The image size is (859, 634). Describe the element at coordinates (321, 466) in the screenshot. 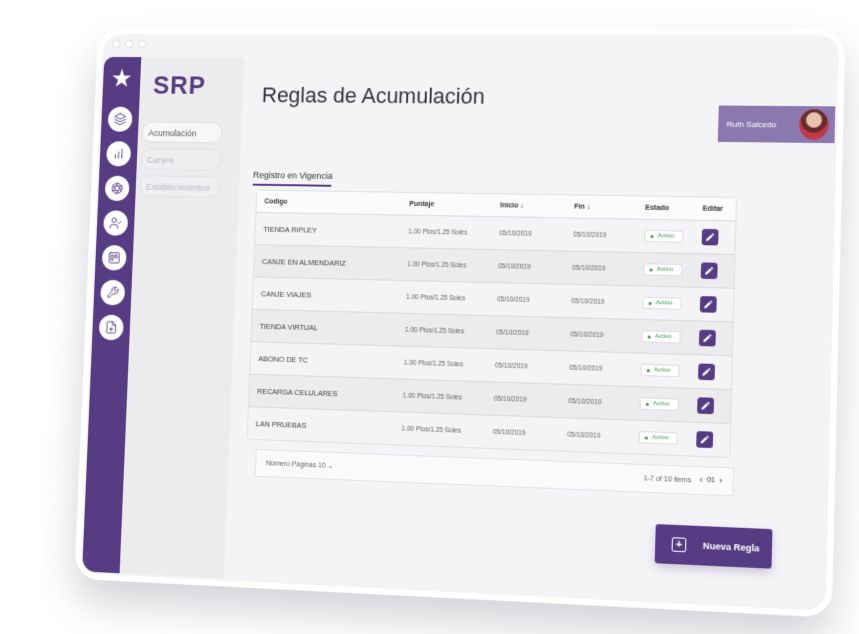

I see `page-size-value: 10` at that location.